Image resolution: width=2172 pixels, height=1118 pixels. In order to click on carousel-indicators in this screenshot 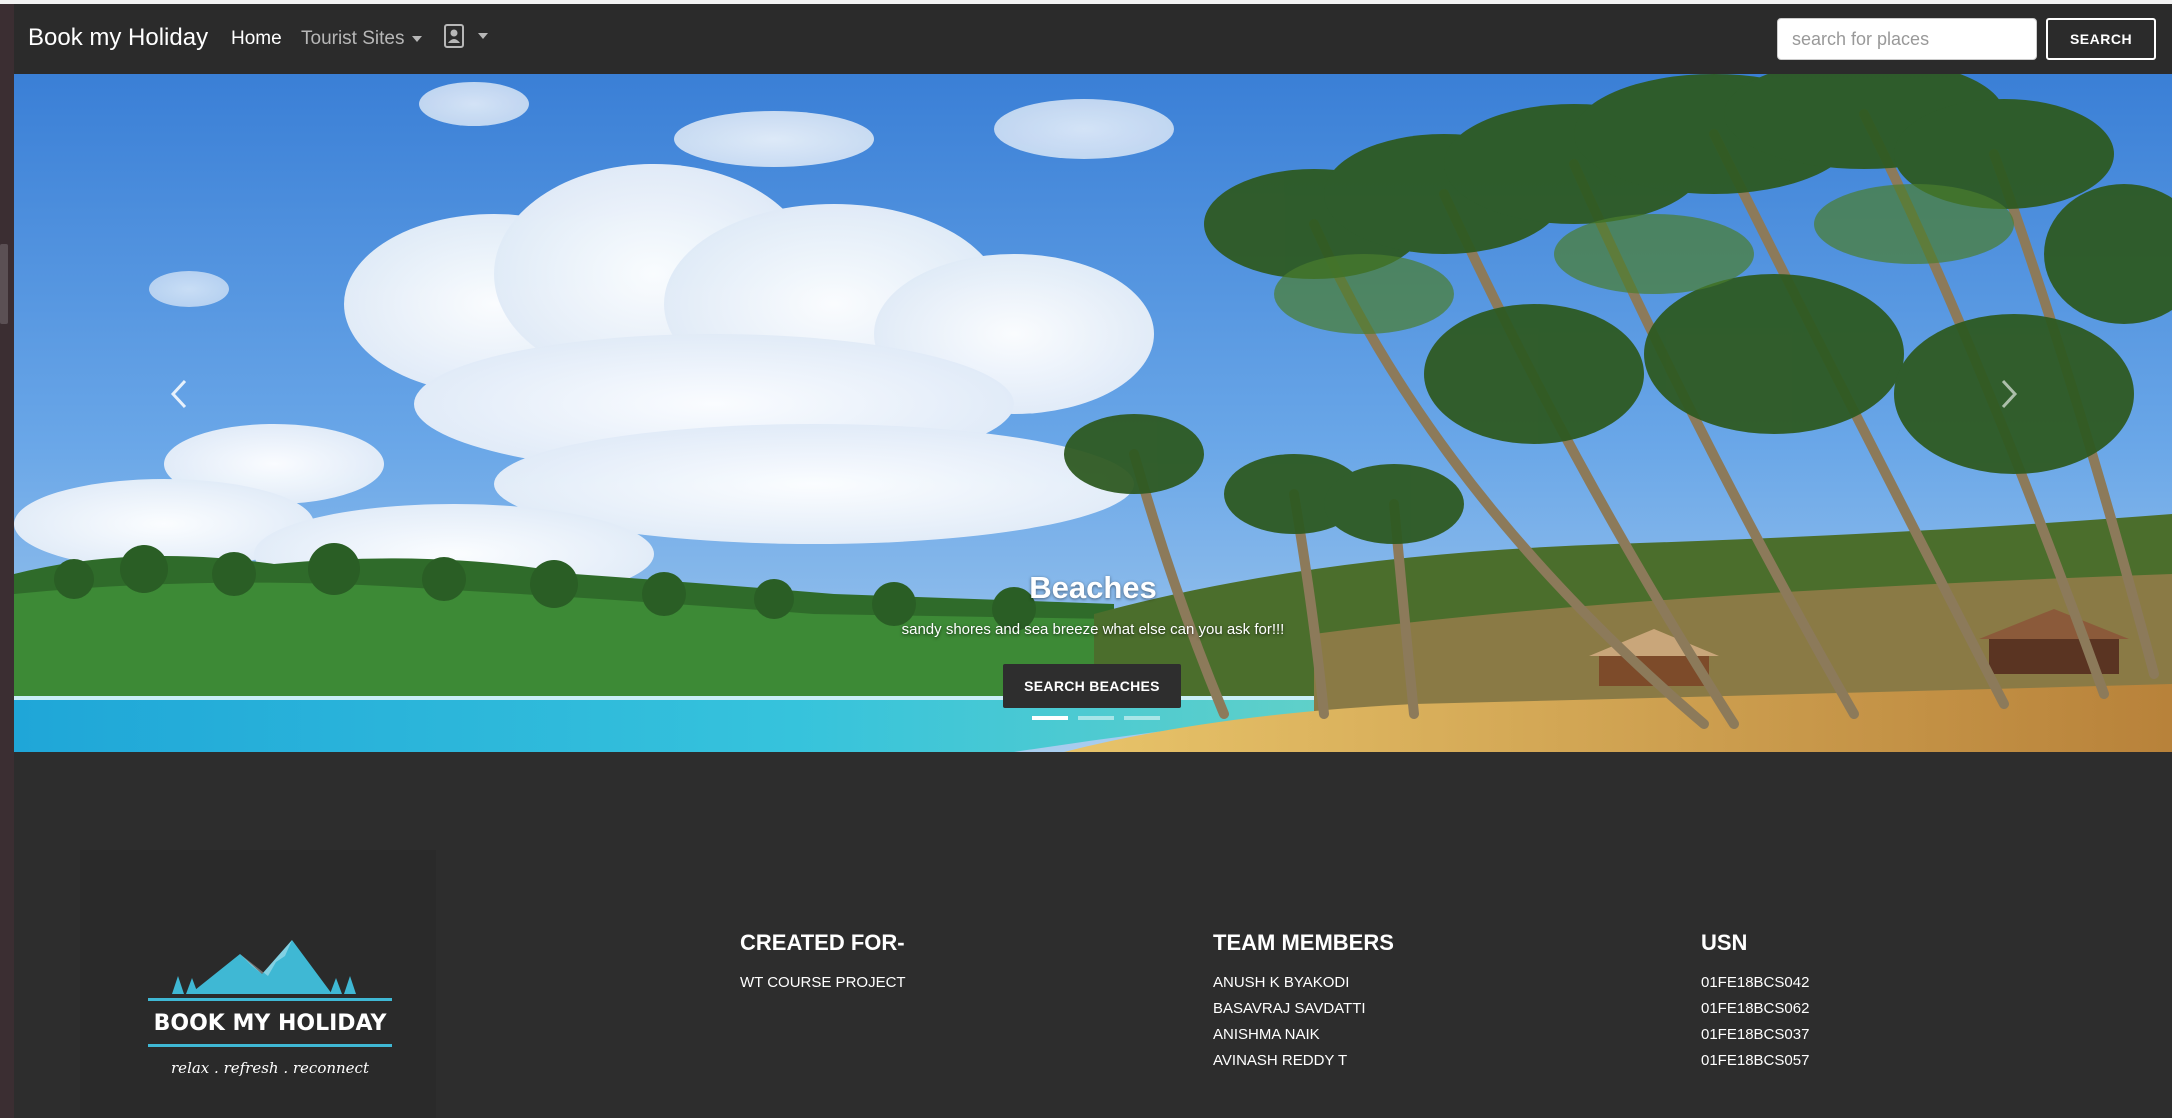, I will do `click(1096, 718)`.